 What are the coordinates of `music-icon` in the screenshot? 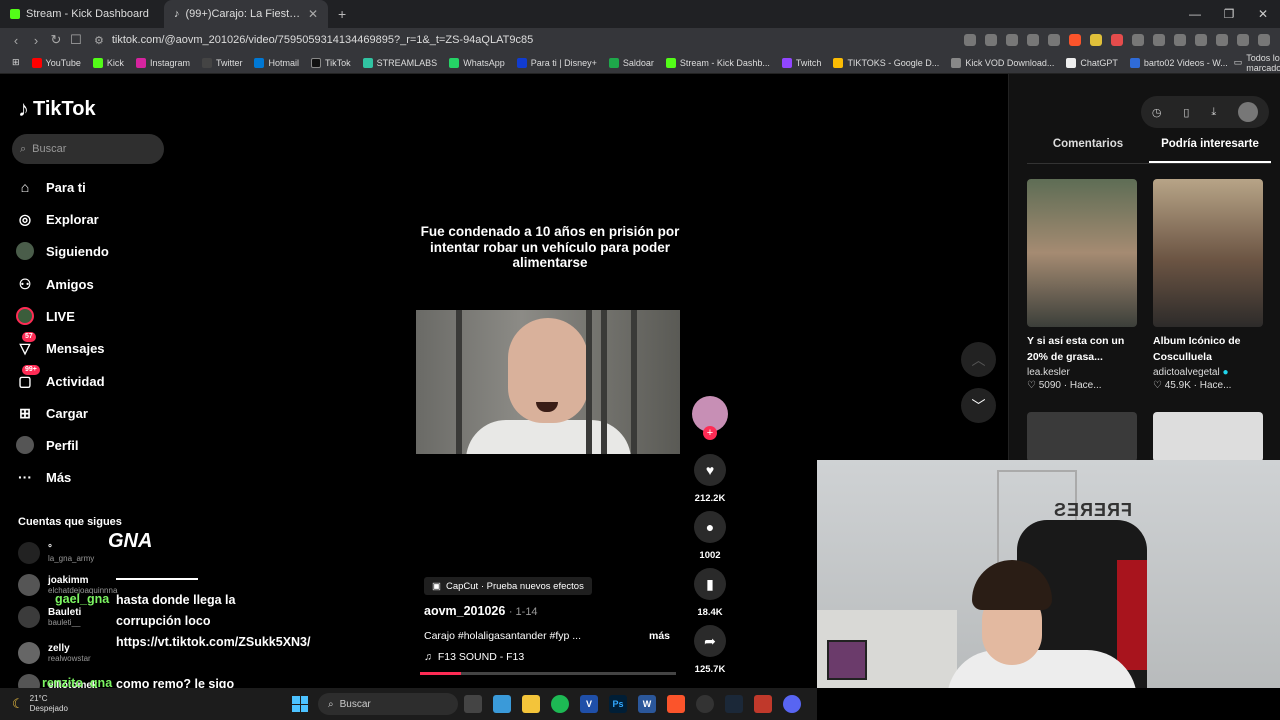 It's located at (1180, 40).